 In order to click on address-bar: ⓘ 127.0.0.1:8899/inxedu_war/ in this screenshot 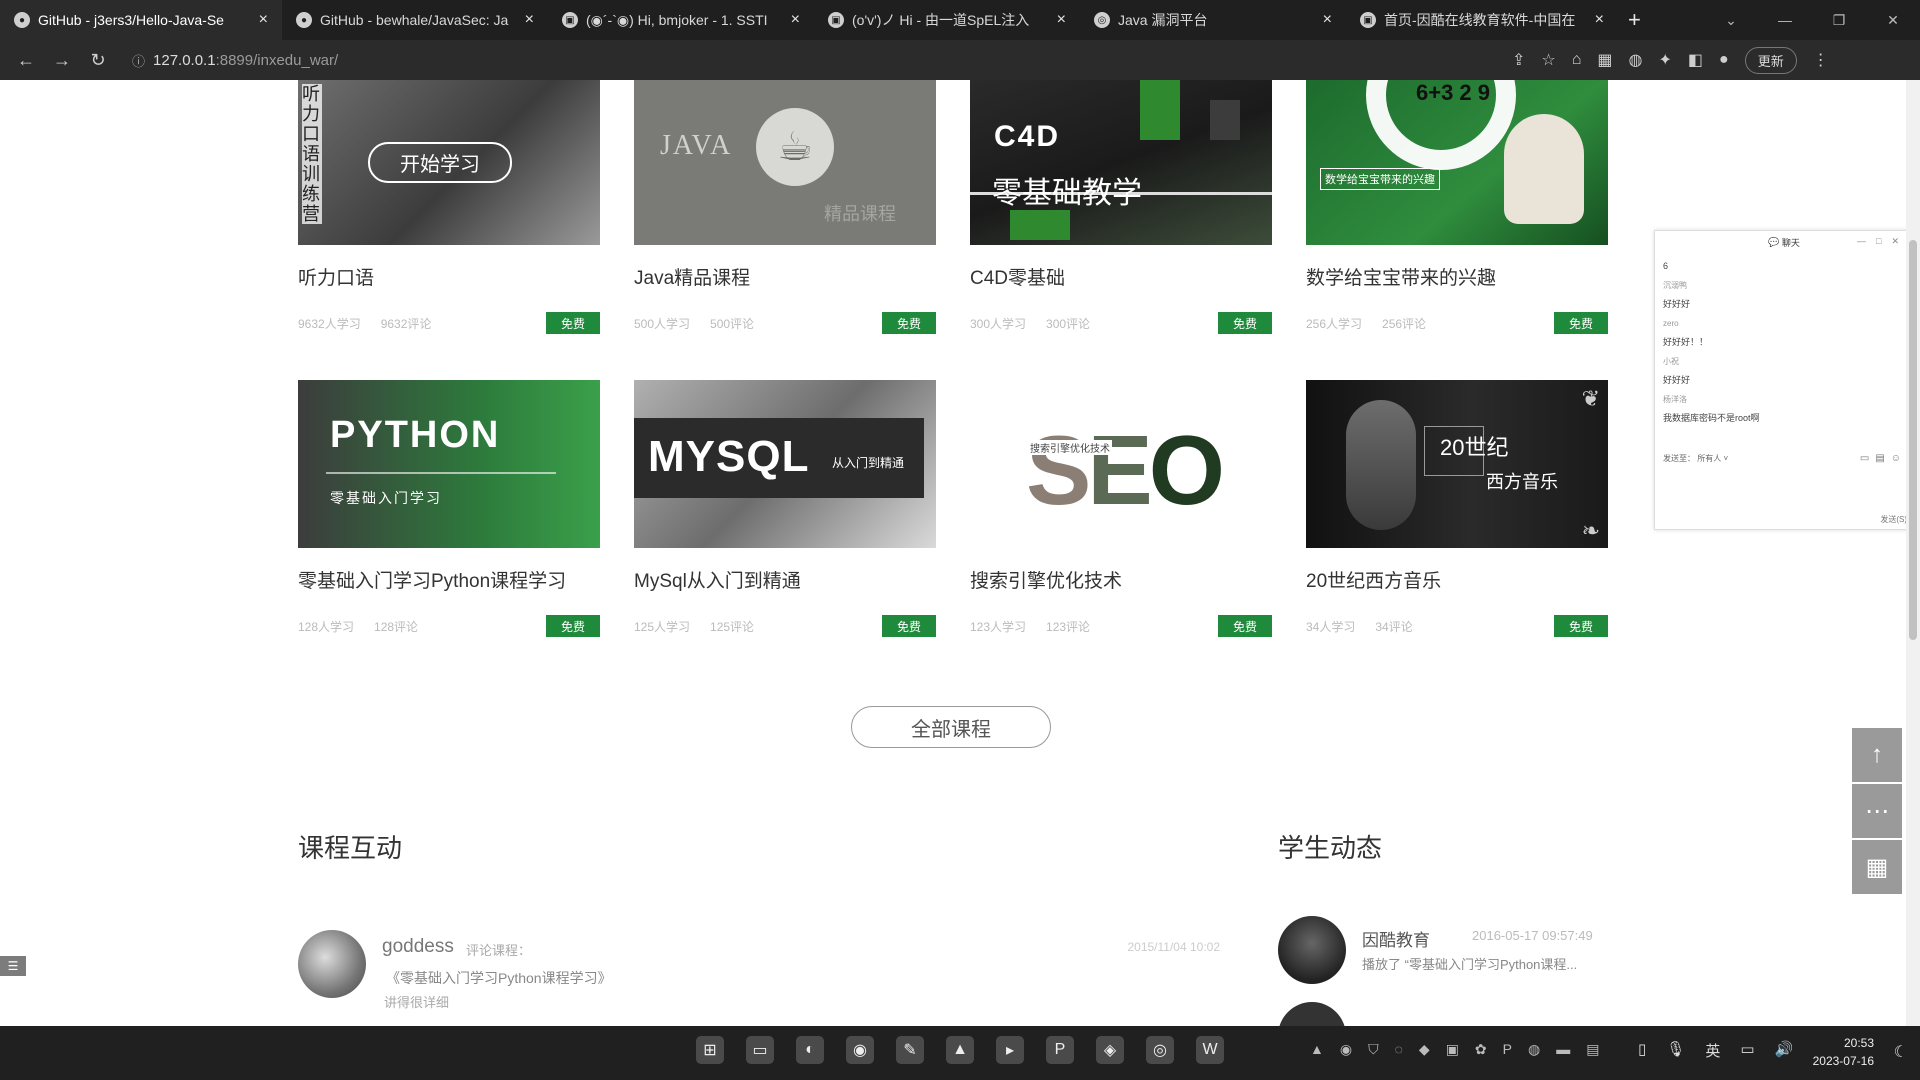, I will do `click(807, 60)`.